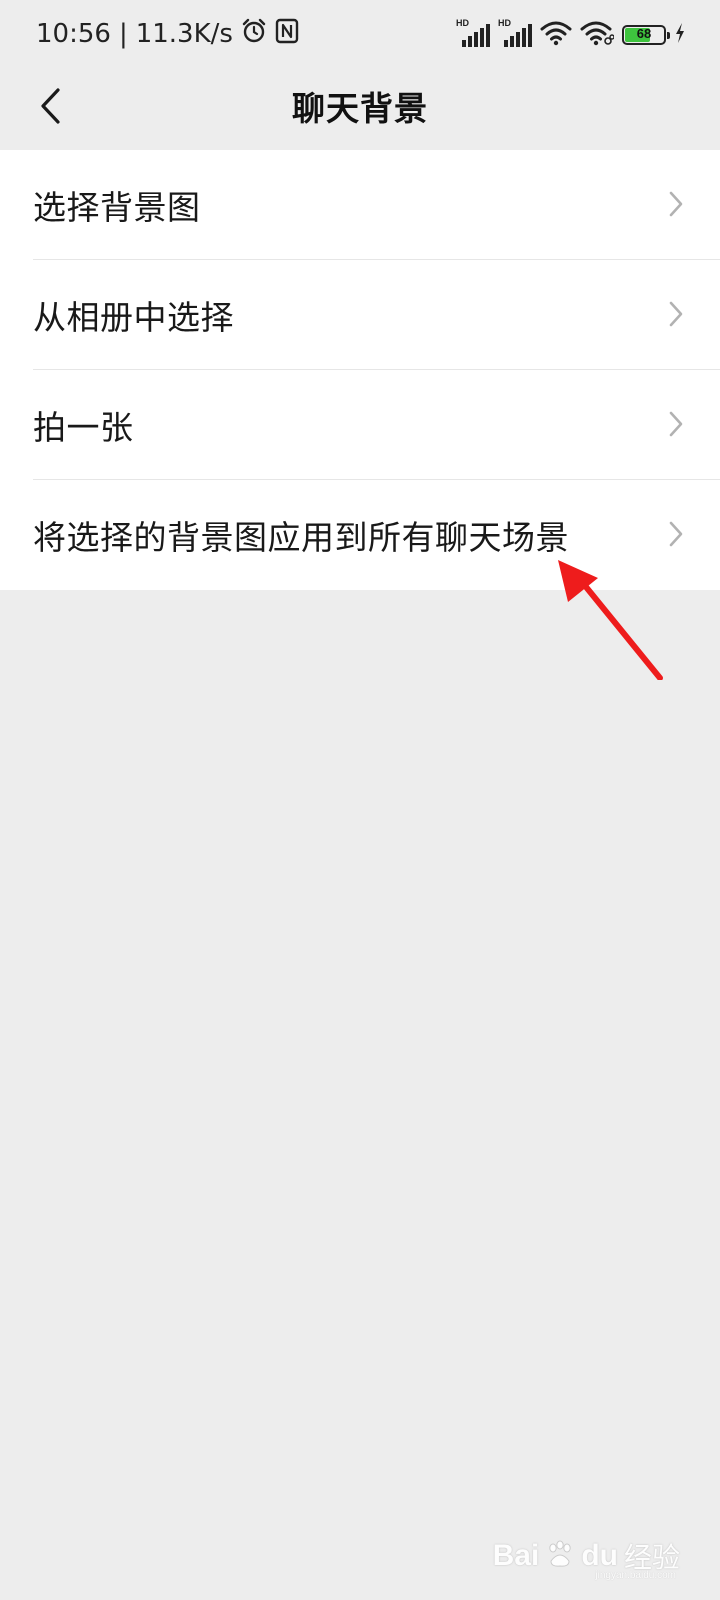 The height and width of the screenshot is (1600, 720). Describe the element at coordinates (360, 315) in the screenshot. I see `list-item-choose-from-album: 从相册中选择` at that location.